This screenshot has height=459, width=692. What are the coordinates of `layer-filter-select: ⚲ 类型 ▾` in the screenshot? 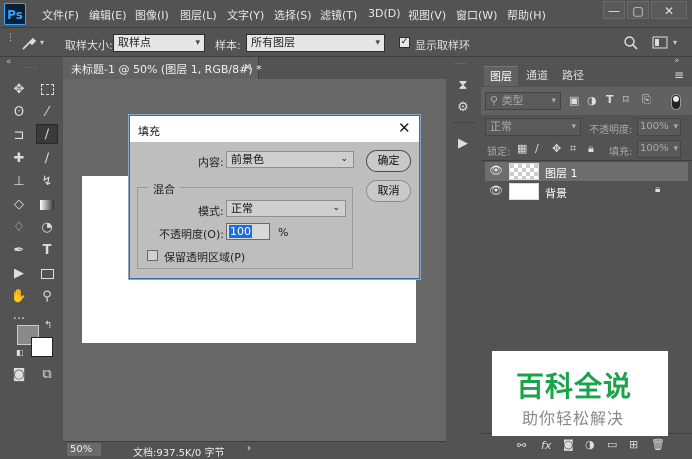 It's located at (523, 101).